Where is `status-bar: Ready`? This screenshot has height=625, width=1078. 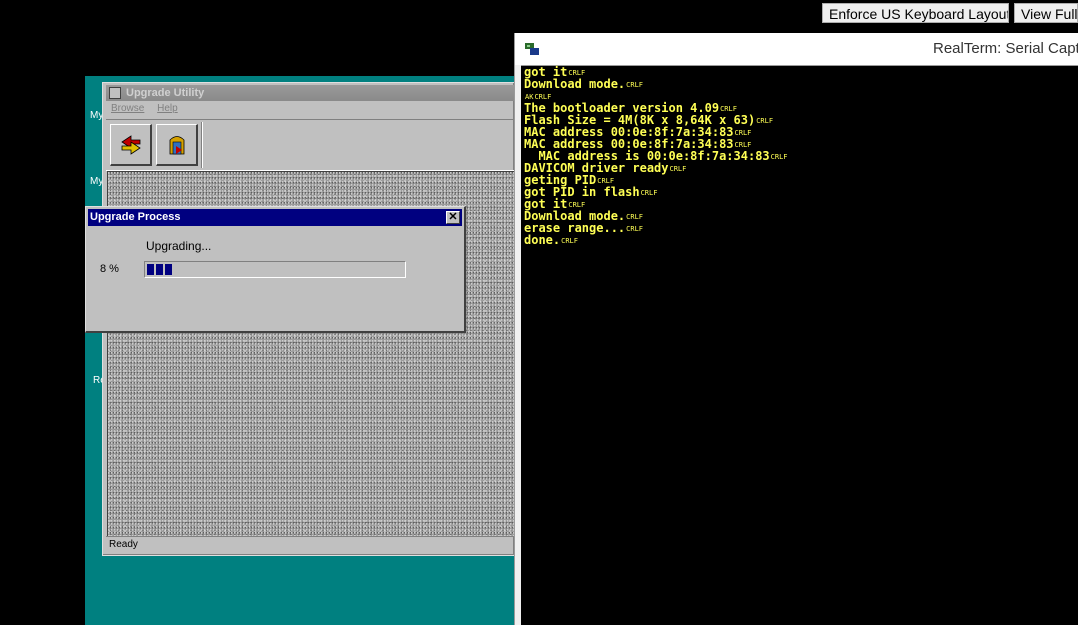 status-bar: Ready is located at coordinates (310, 544).